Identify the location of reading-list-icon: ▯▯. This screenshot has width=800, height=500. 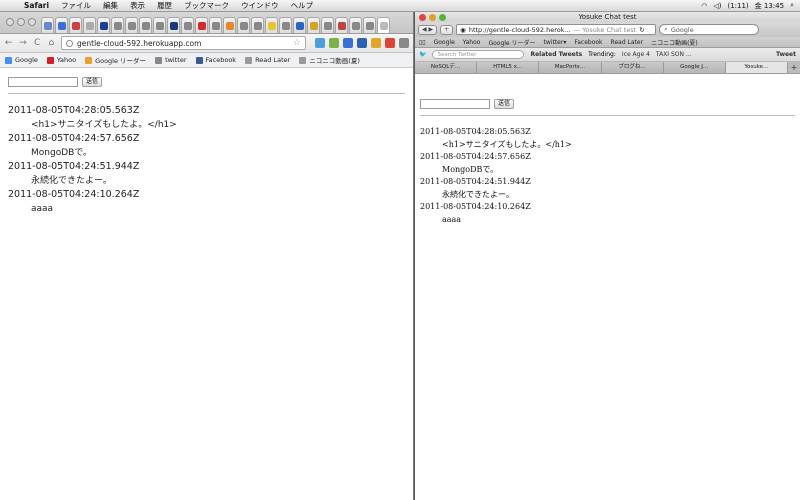
(422, 42).